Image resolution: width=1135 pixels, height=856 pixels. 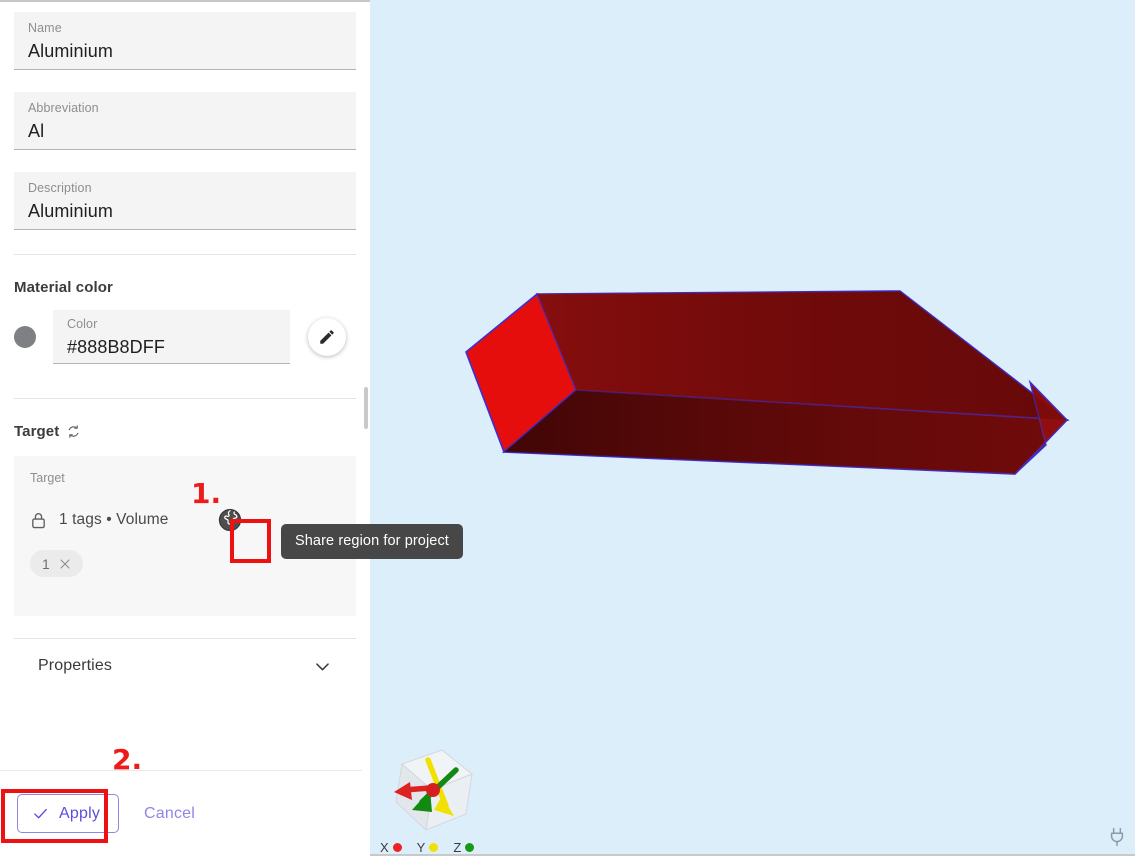 What do you see at coordinates (192, 431) in the screenshot?
I see `target-heading: Target` at bounding box center [192, 431].